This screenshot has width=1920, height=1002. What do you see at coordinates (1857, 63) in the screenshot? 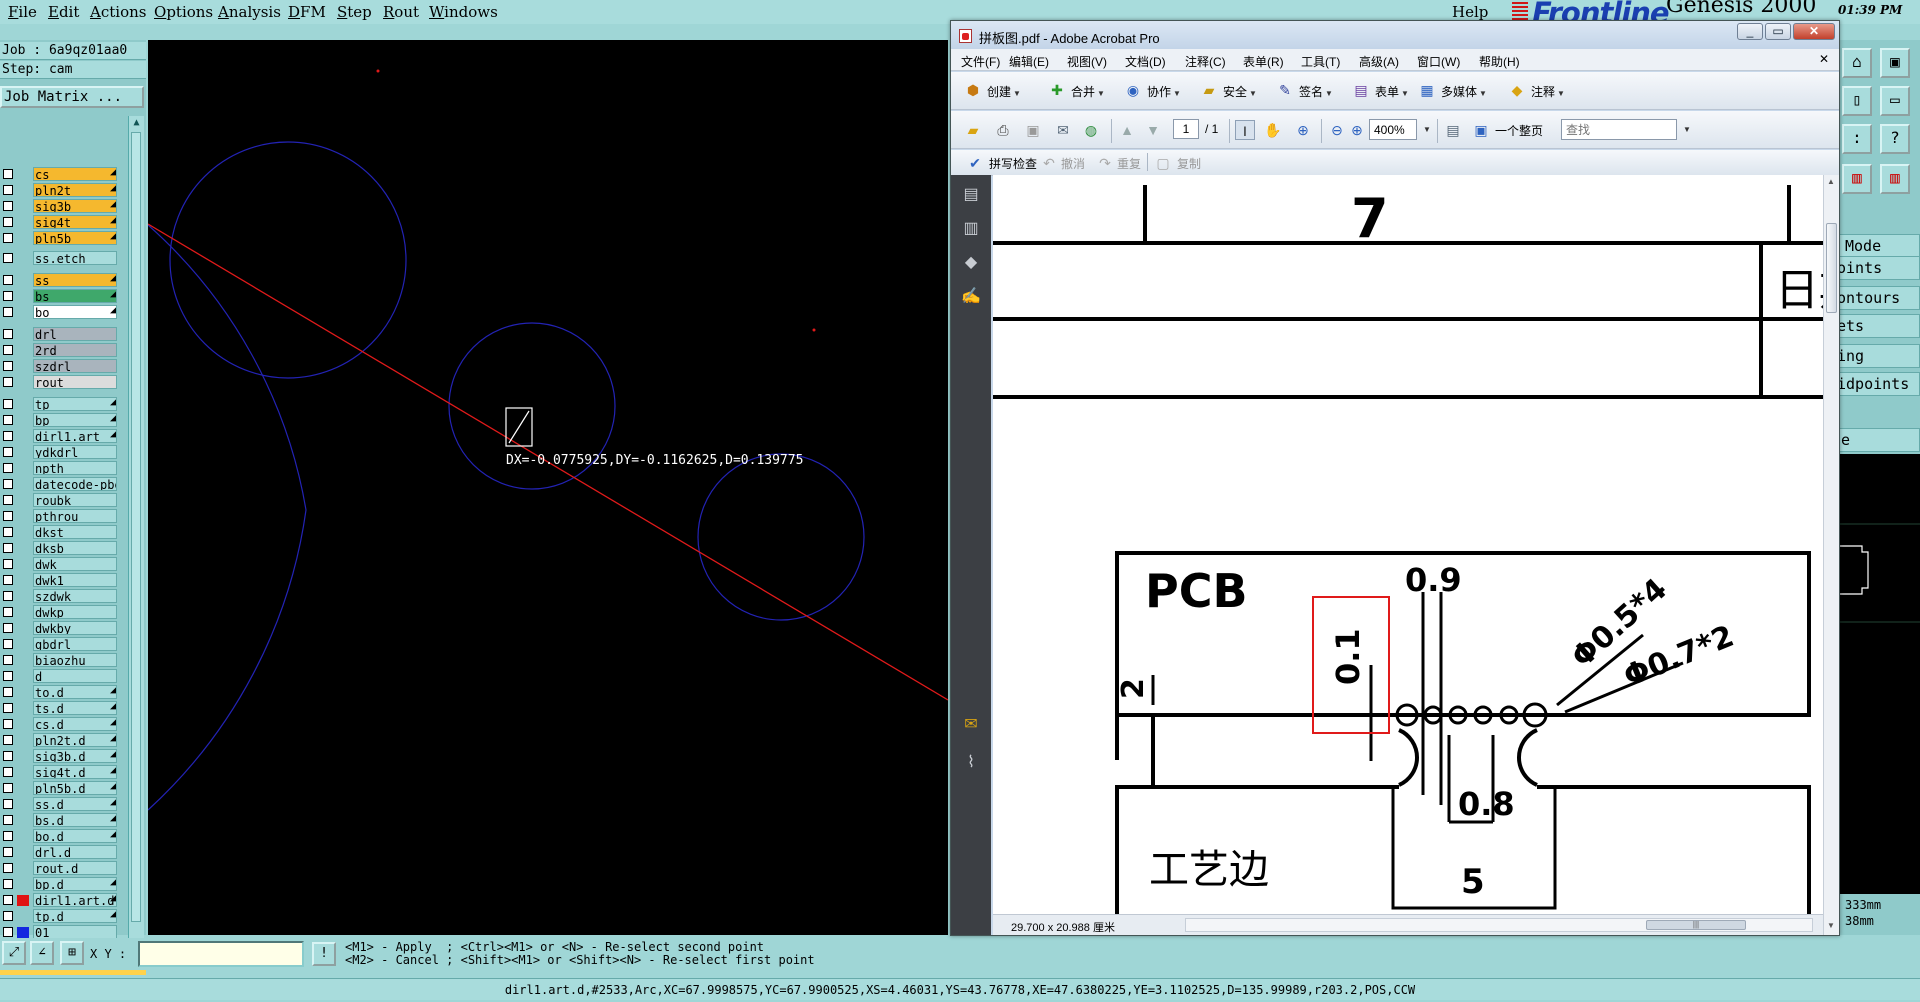
I see `home-icon: ⌂` at bounding box center [1857, 63].